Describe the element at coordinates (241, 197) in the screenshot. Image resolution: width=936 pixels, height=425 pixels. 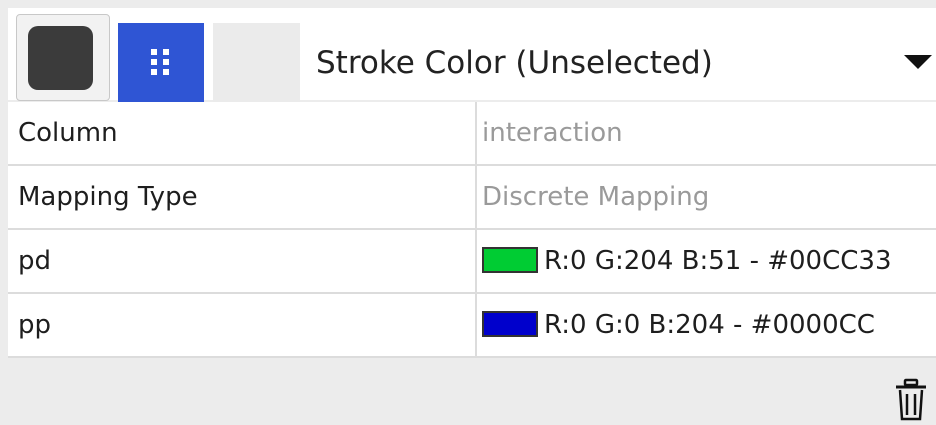
I see `row-key-mapping-type: Mapping Type` at that location.